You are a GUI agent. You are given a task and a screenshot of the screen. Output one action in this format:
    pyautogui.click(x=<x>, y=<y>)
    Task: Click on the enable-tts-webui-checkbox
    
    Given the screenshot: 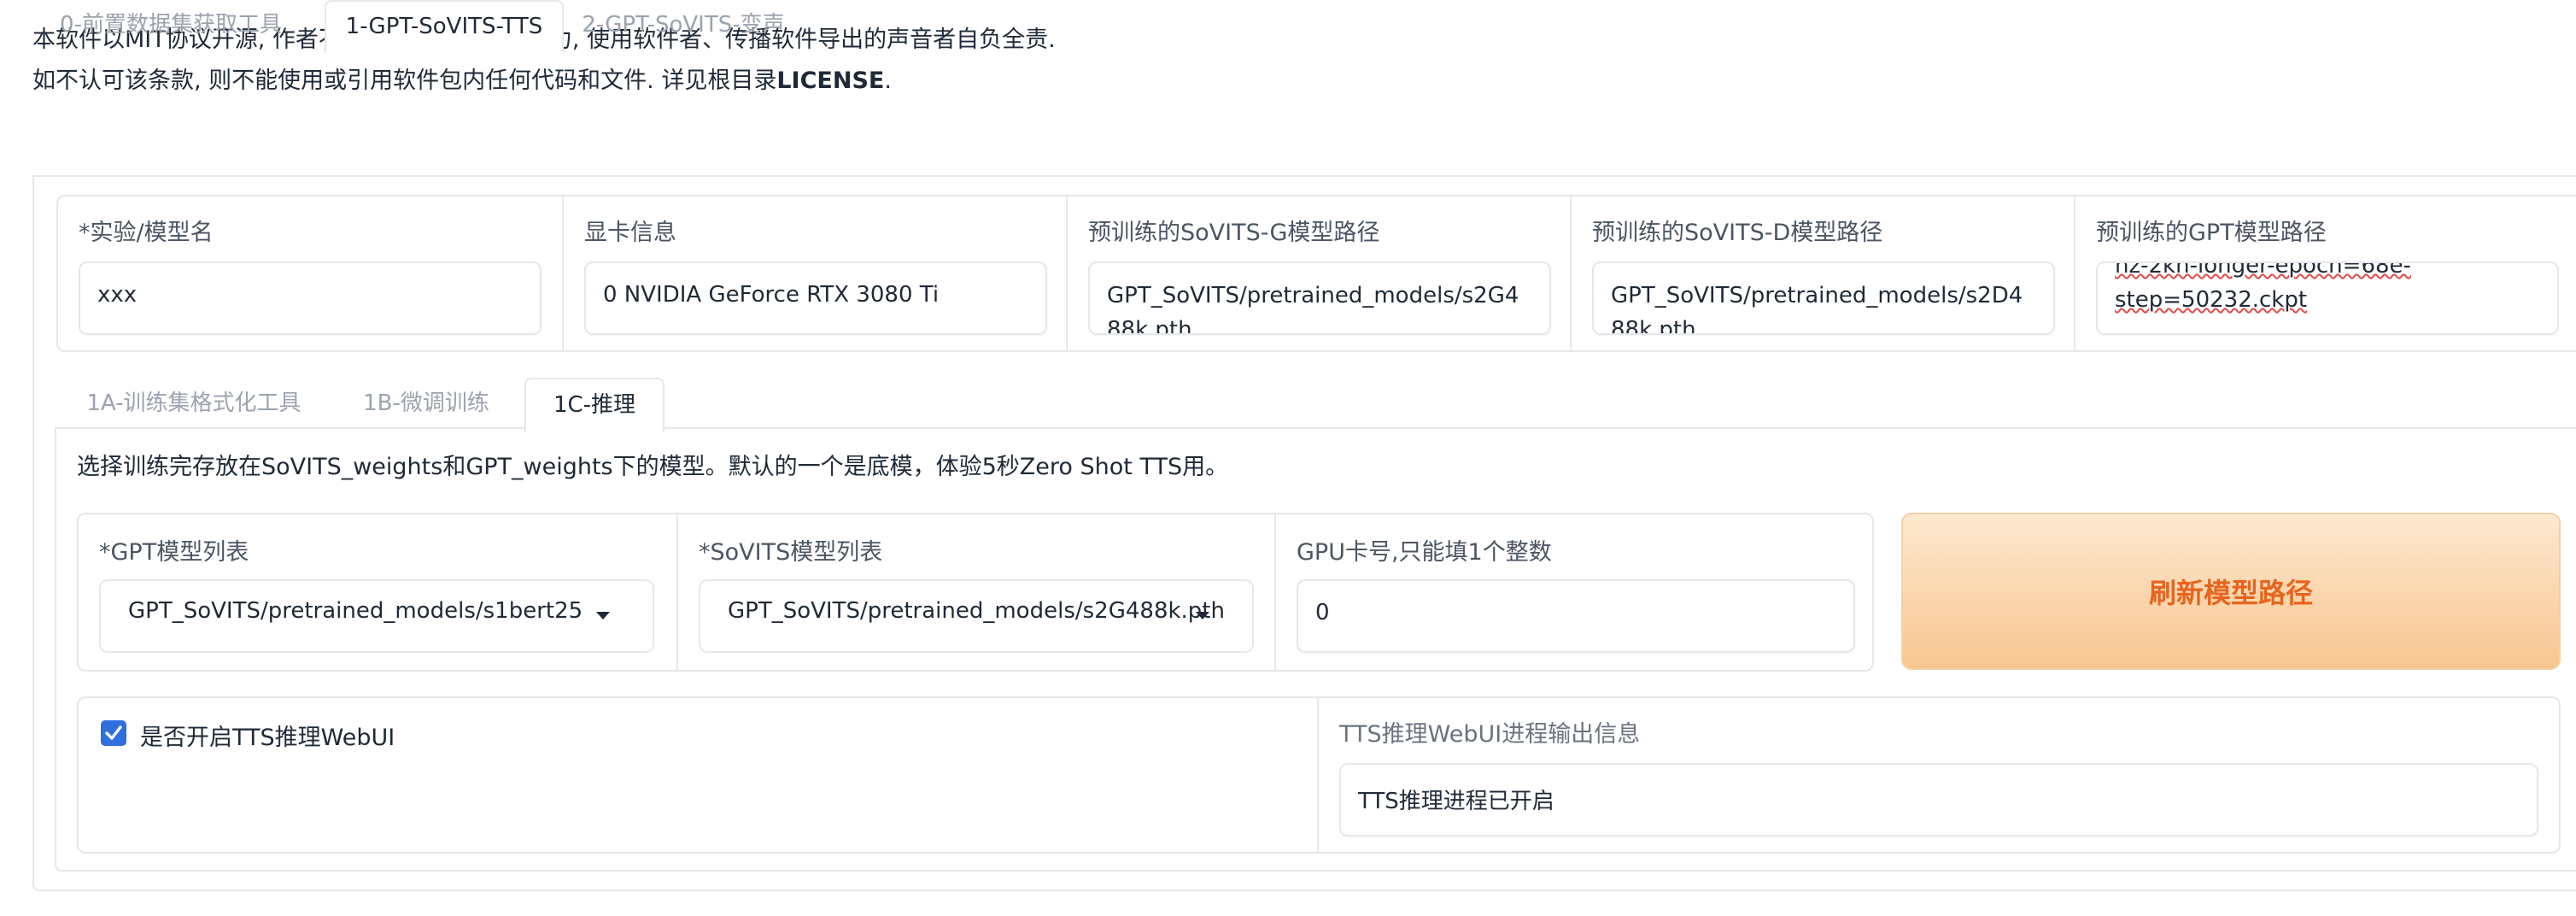 What is the action you would take?
    pyautogui.click(x=113, y=733)
    